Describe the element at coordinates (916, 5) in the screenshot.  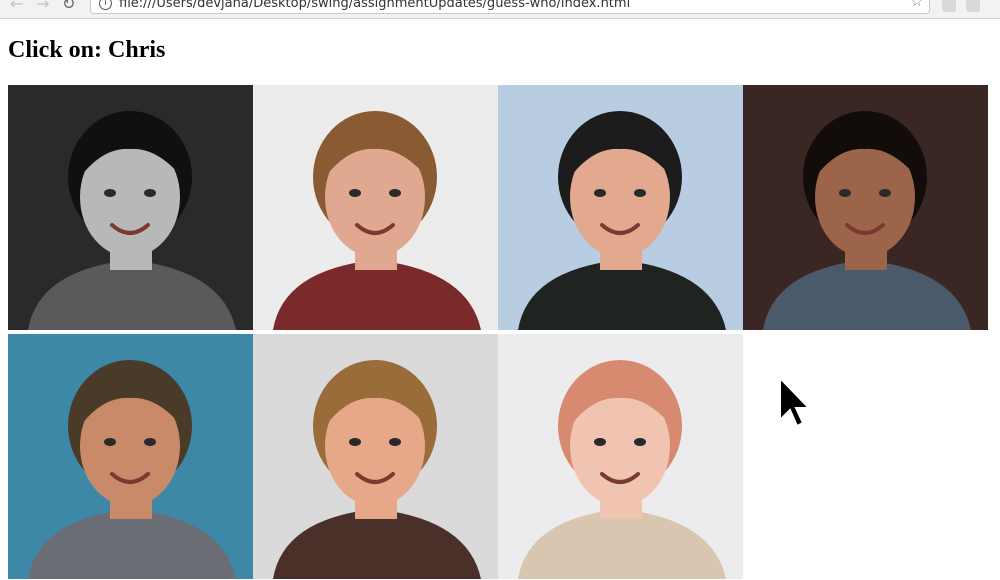
I see `star-icon: ☆` at that location.